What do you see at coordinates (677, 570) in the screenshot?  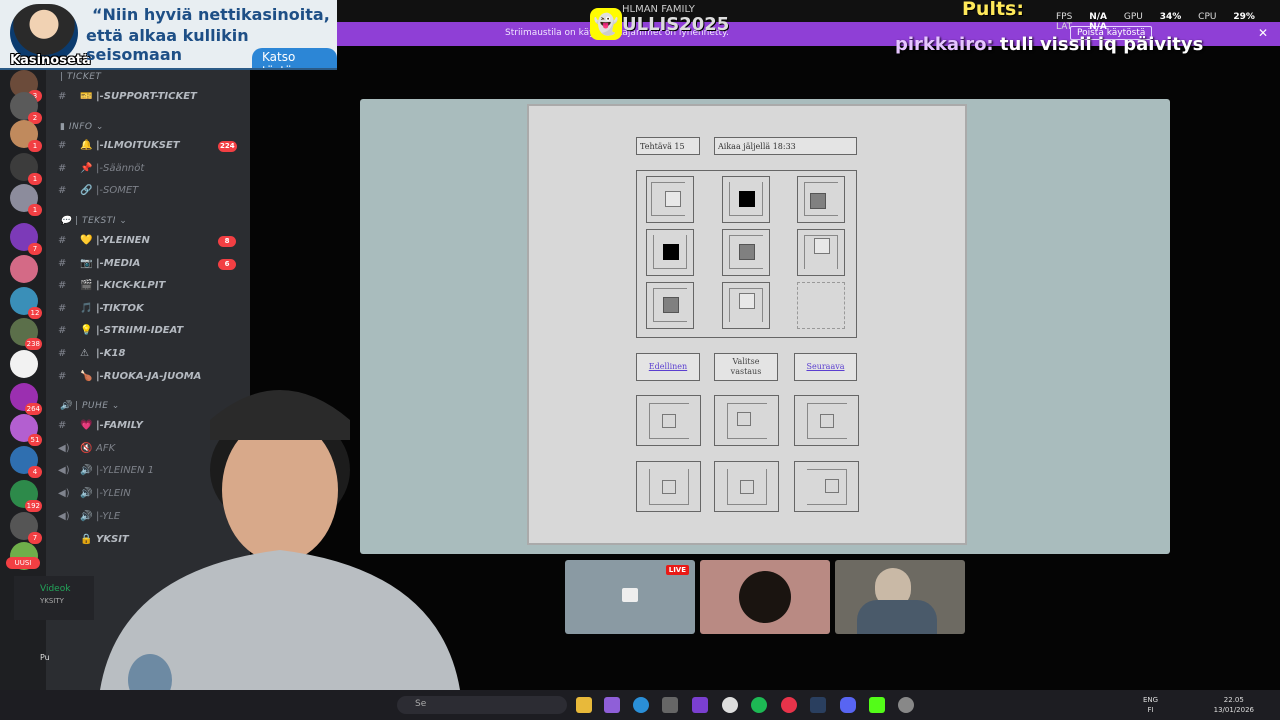 I see `live-badge: LIVE` at bounding box center [677, 570].